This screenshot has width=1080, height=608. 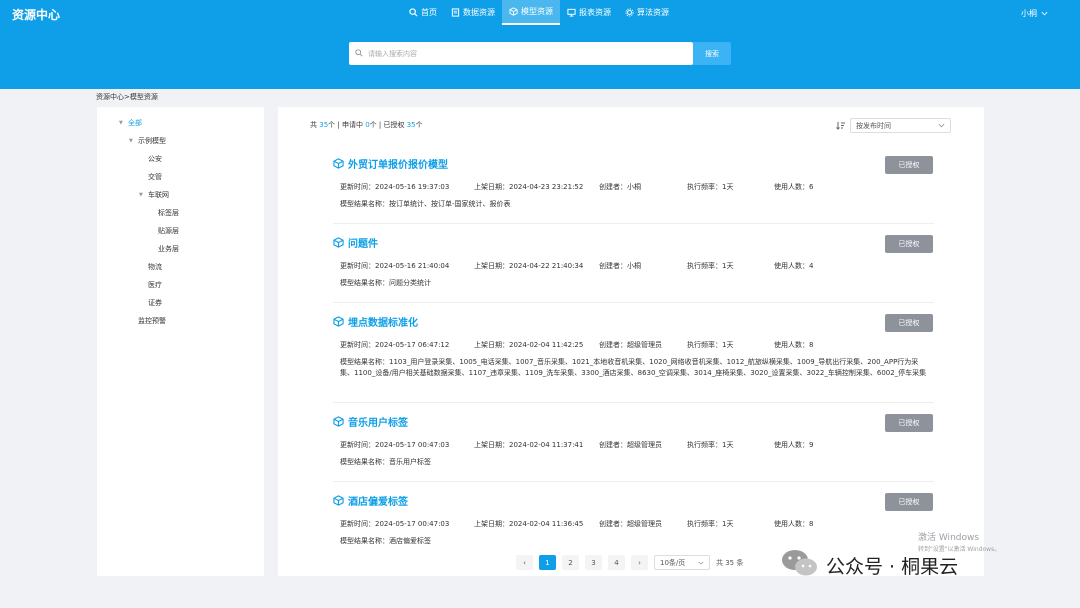 I want to click on meta-value: 2024-02-04 11:37:41, so click(x=546, y=445).